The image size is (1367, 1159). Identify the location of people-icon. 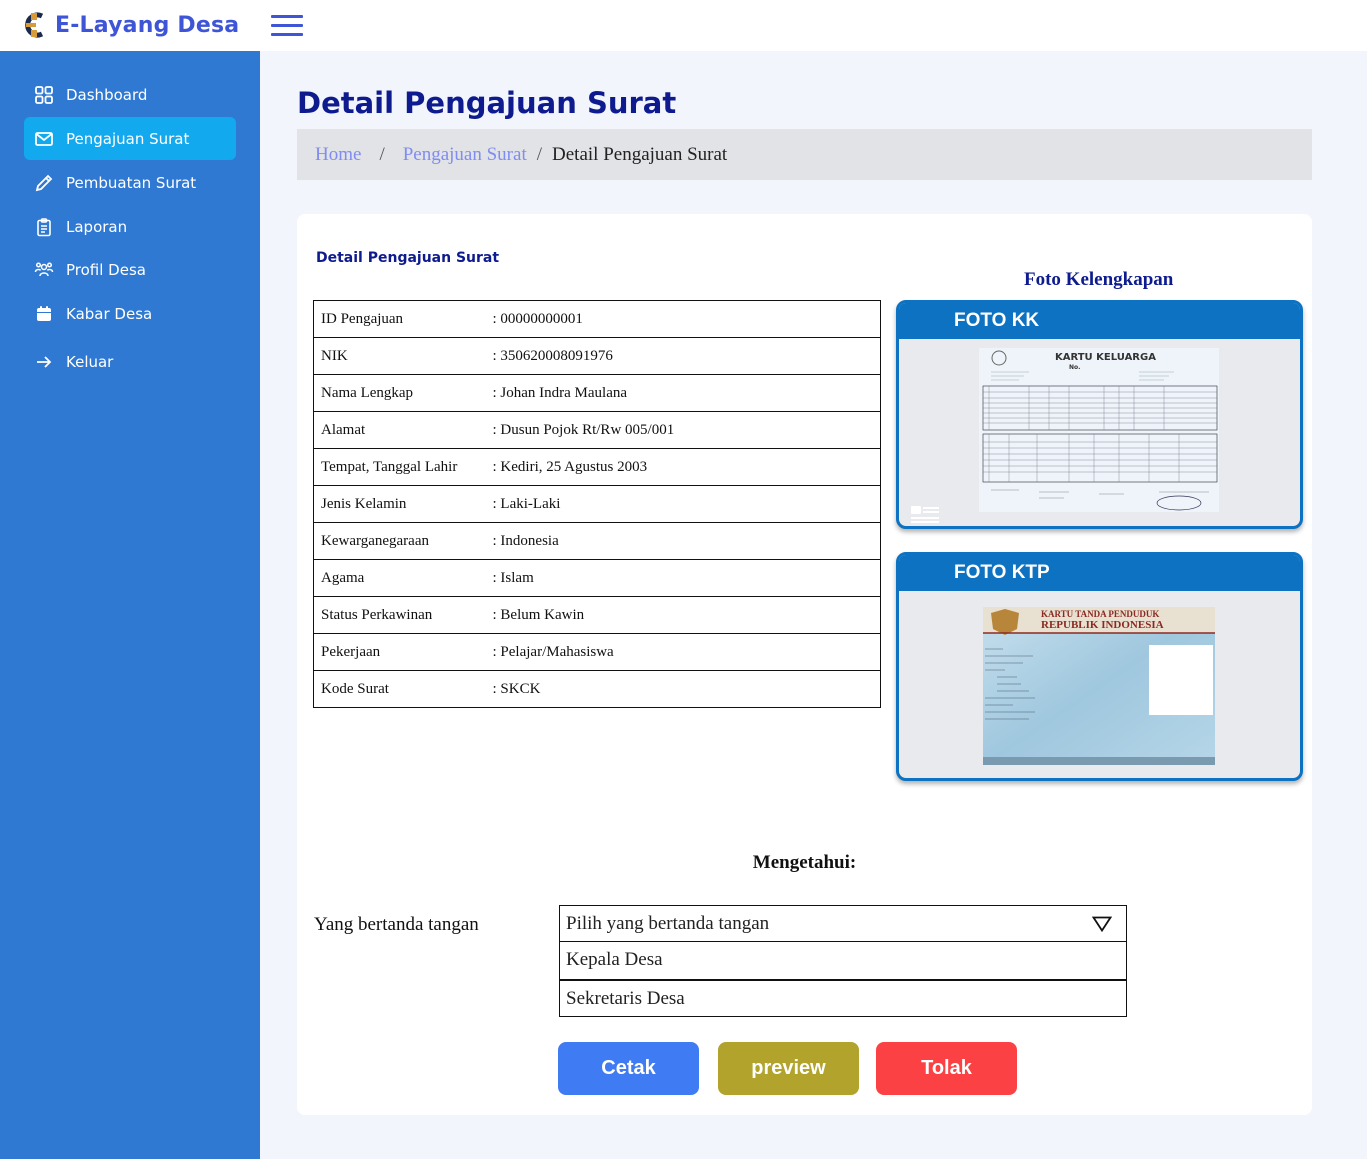
(44, 270).